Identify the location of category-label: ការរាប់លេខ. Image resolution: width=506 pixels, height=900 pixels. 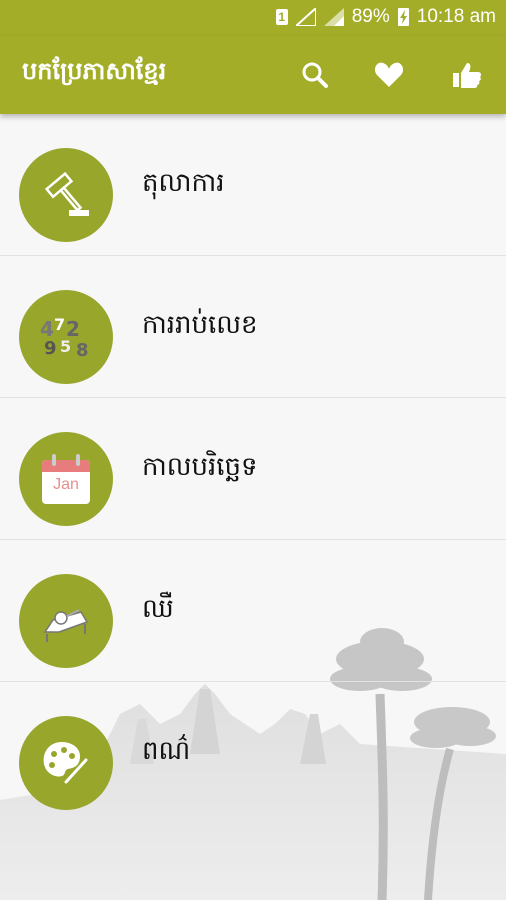
(200, 325).